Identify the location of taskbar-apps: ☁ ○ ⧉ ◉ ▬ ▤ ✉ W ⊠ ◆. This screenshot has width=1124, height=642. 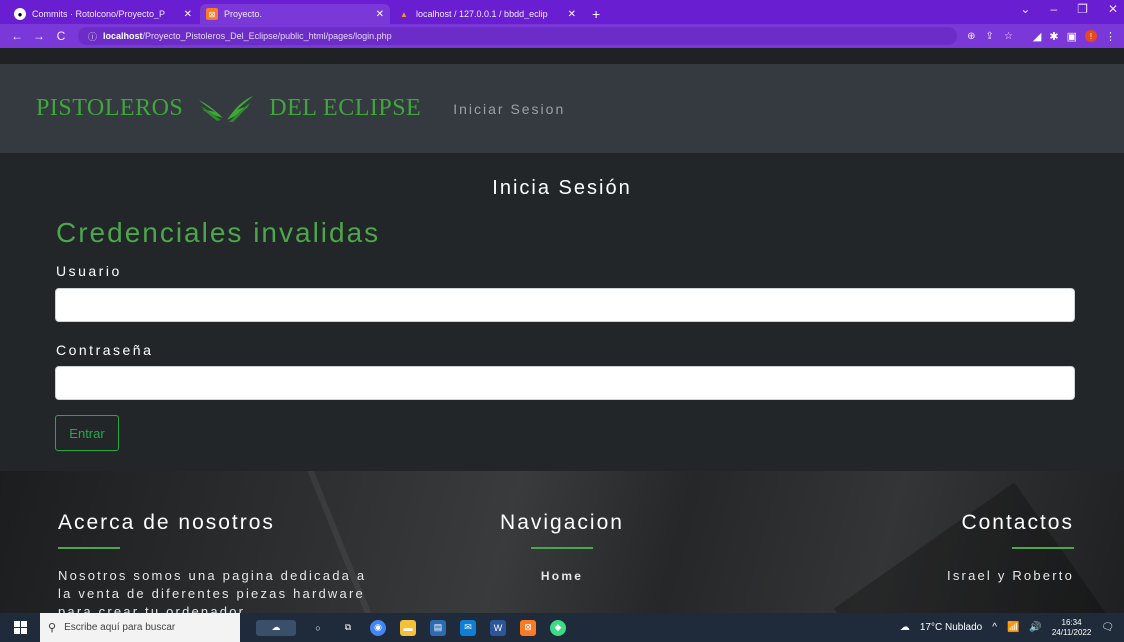
(411, 627).